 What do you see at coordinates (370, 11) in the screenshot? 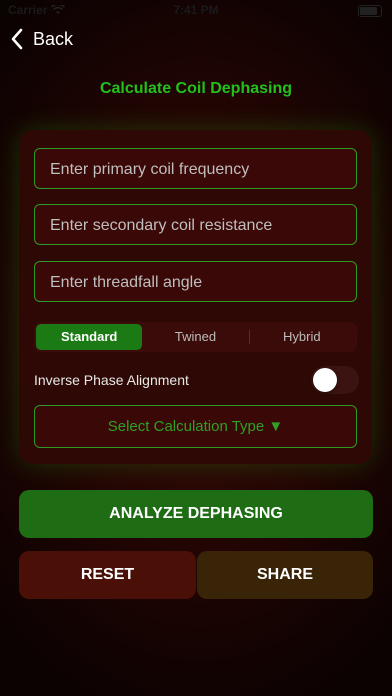
I see `battery-icon` at bounding box center [370, 11].